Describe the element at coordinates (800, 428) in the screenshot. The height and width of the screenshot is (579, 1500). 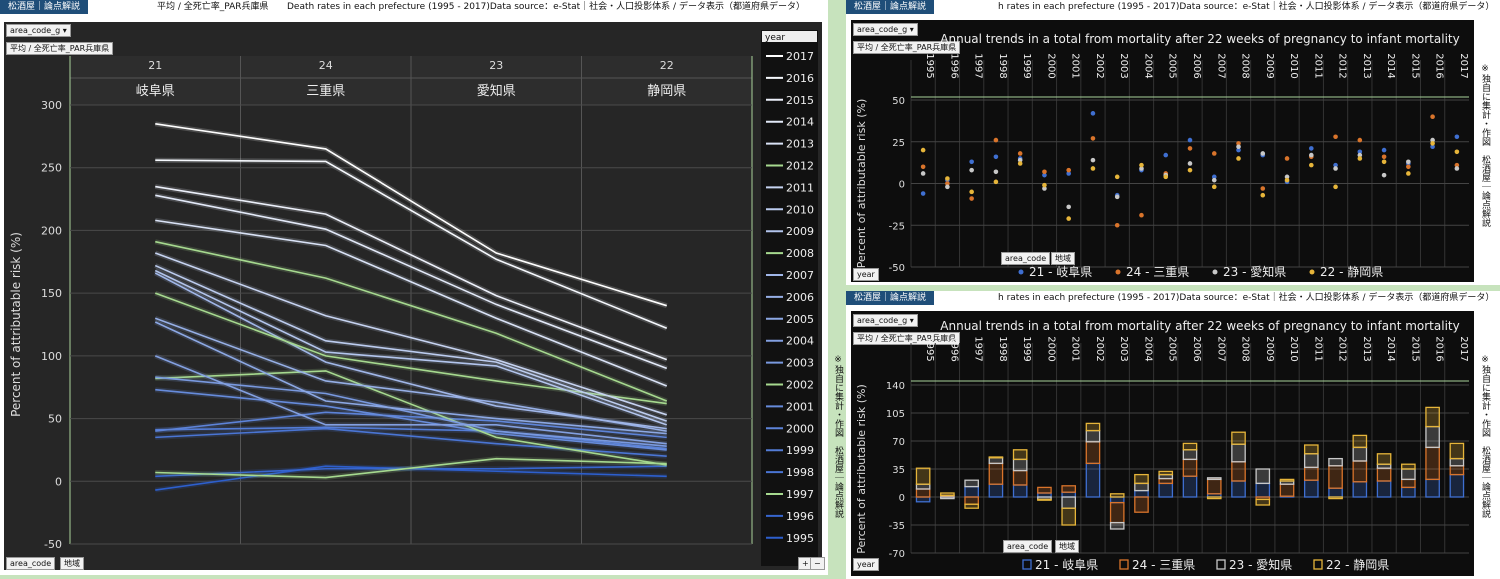
I see `legend-label: 2000` at that location.